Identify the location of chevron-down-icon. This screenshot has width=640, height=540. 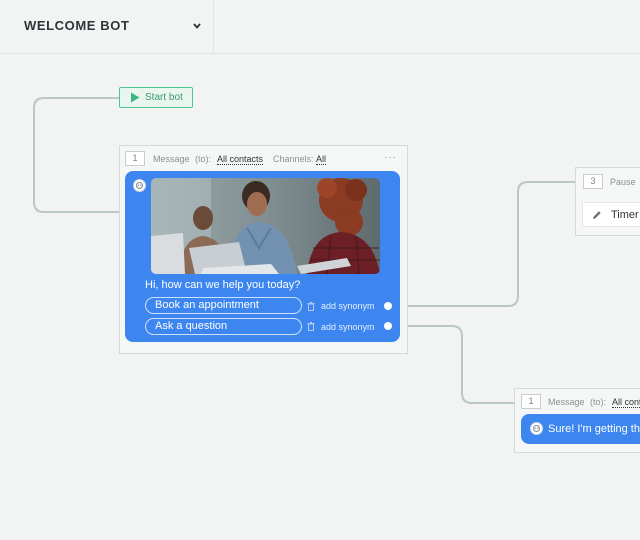
(197, 26).